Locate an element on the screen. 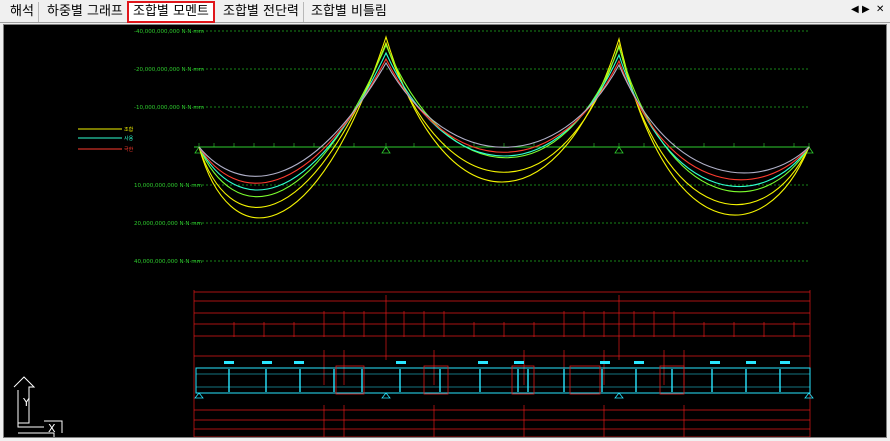 This screenshot has height=441, width=890. legend-label-combination: 조합 is located at coordinates (129, 129).